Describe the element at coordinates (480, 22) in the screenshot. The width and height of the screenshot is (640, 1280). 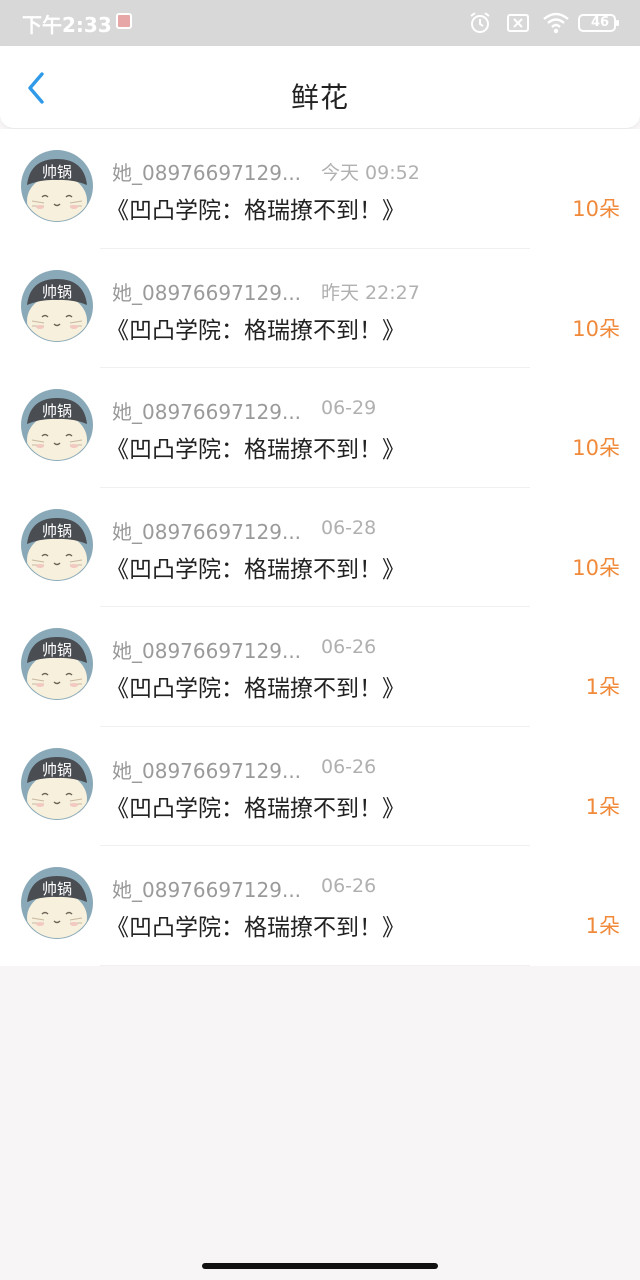
I see `alarm-icon` at that location.